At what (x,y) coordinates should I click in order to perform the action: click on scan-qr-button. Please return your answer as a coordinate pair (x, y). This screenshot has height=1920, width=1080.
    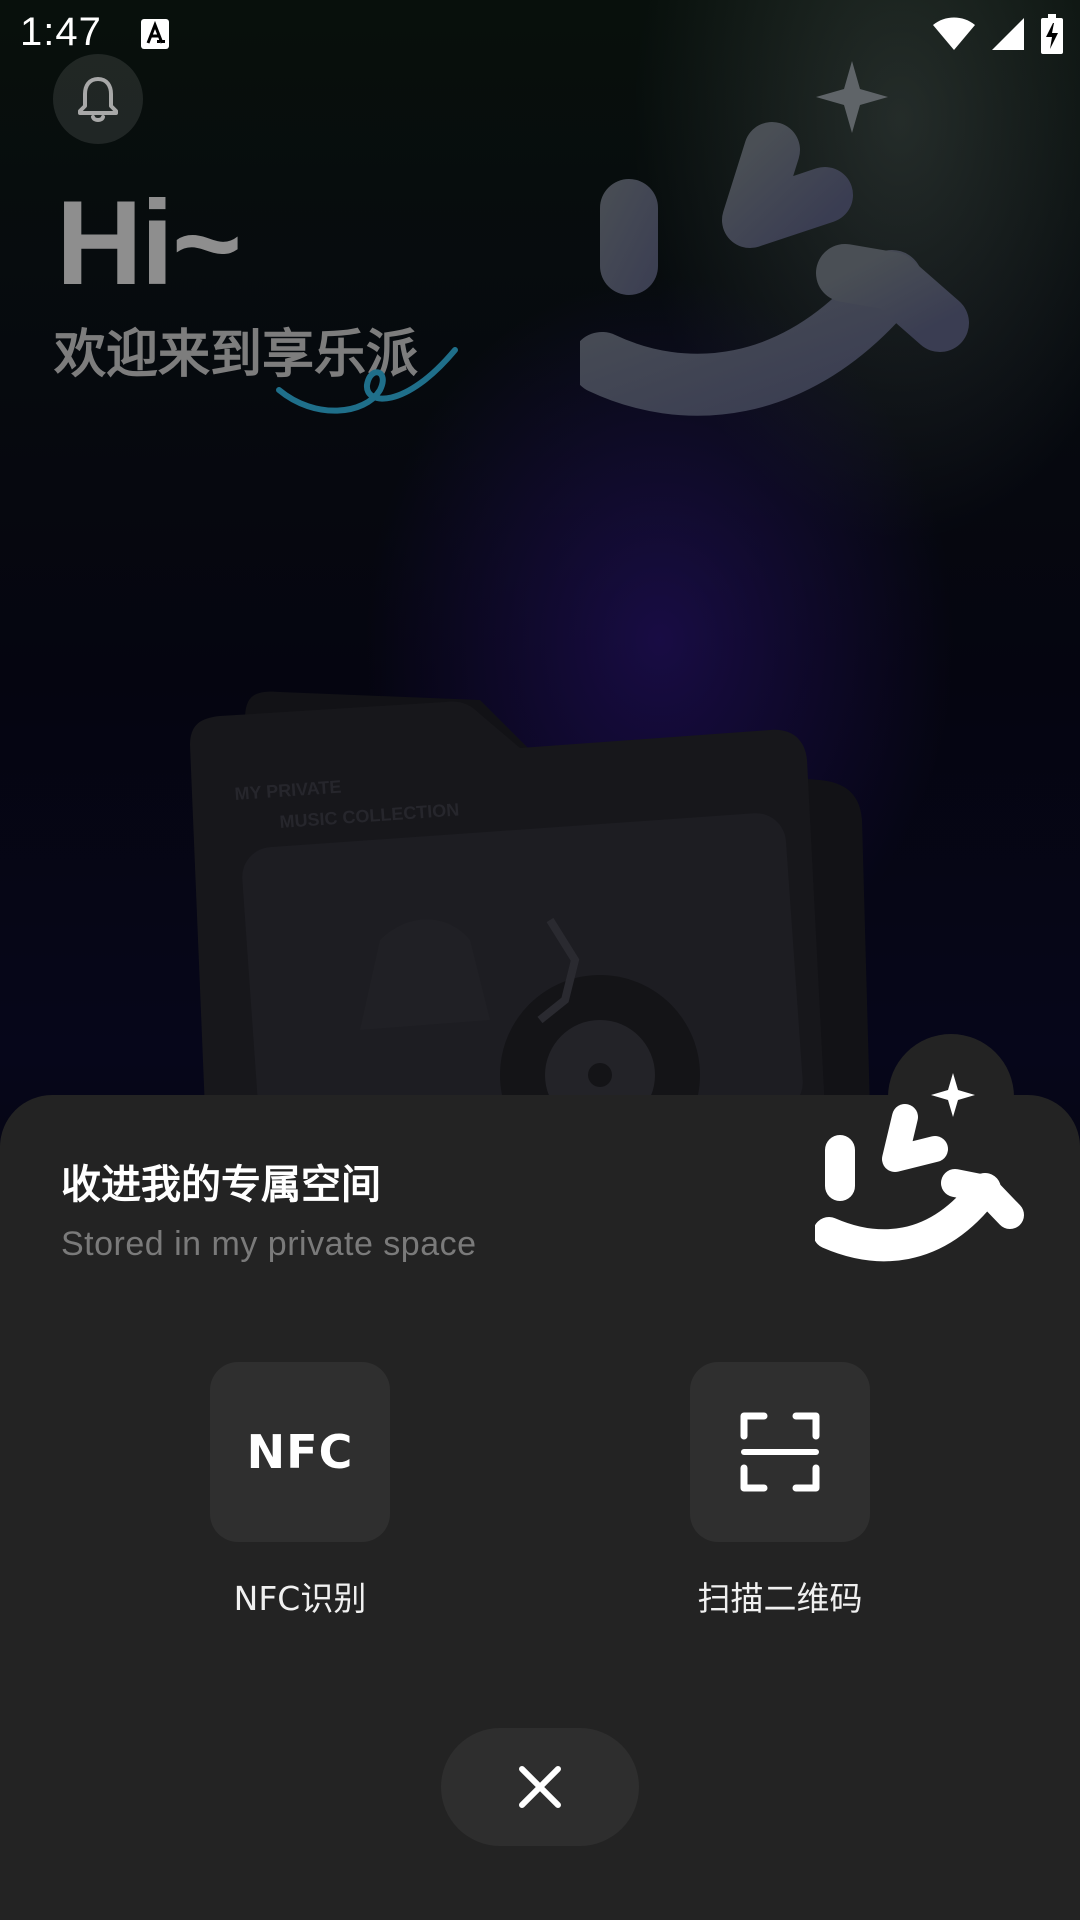
    Looking at the image, I should click on (780, 1452).